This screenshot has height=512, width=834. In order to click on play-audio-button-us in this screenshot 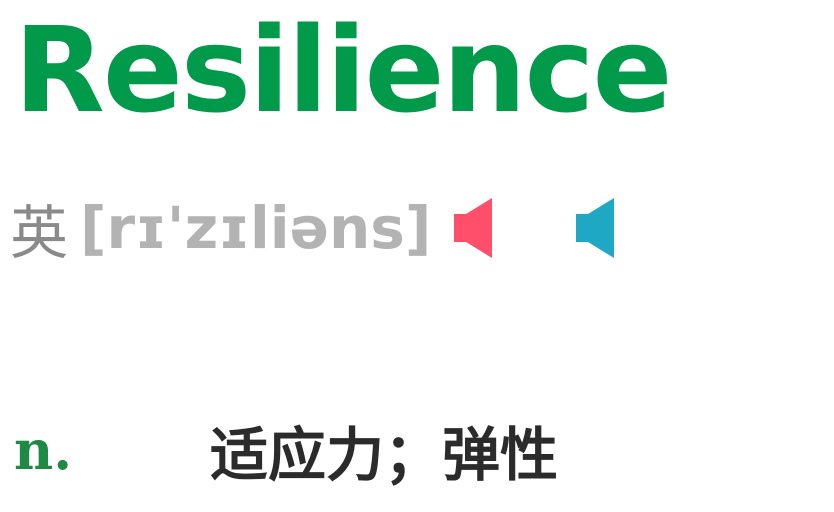, I will do `click(596, 228)`.